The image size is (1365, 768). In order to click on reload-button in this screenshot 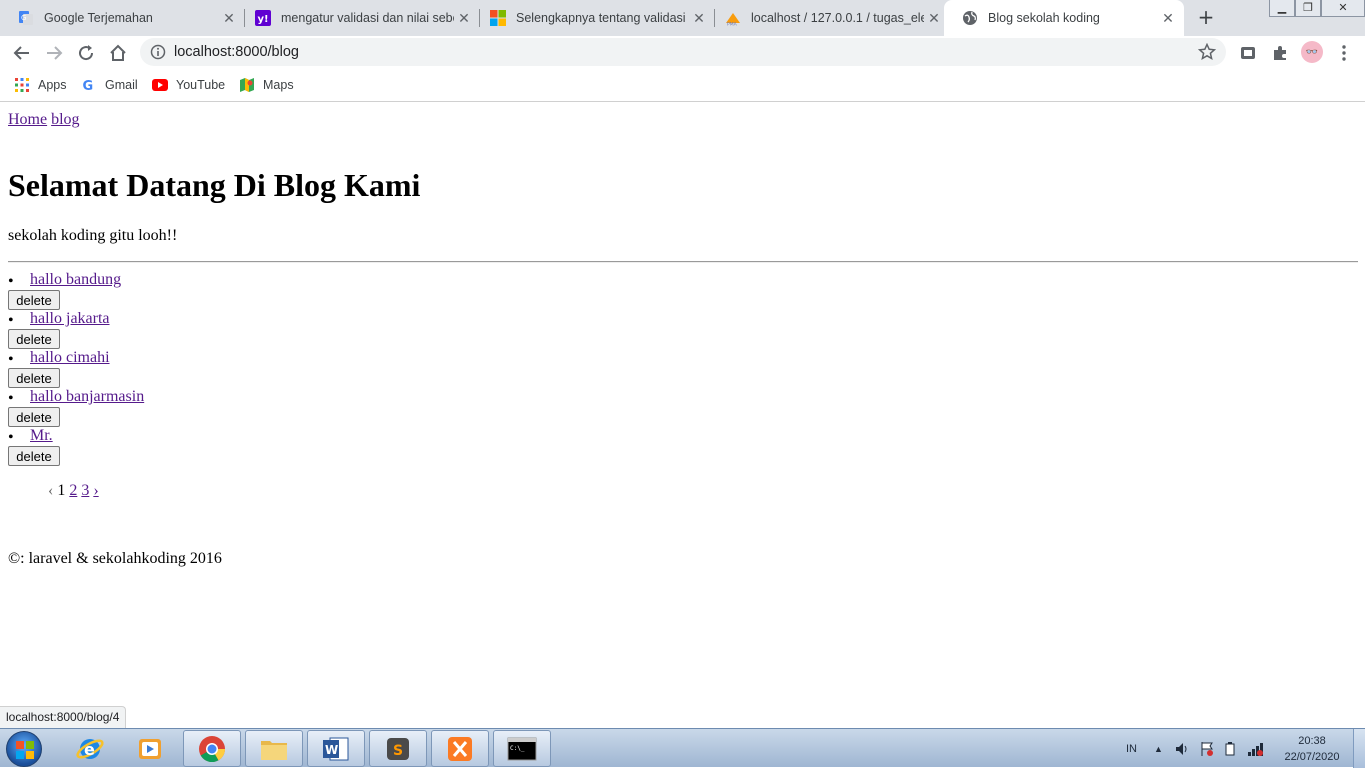, I will do `click(86, 53)`.